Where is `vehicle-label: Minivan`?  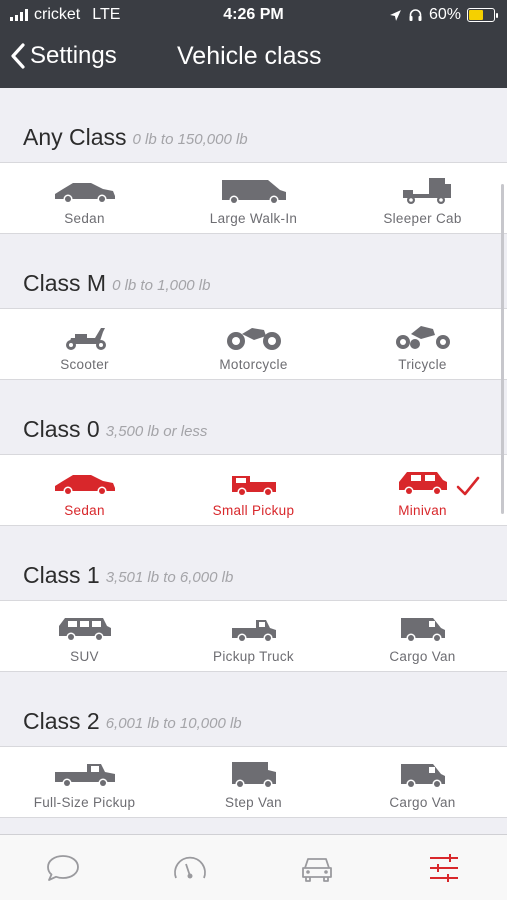 vehicle-label: Minivan is located at coordinates (422, 510).